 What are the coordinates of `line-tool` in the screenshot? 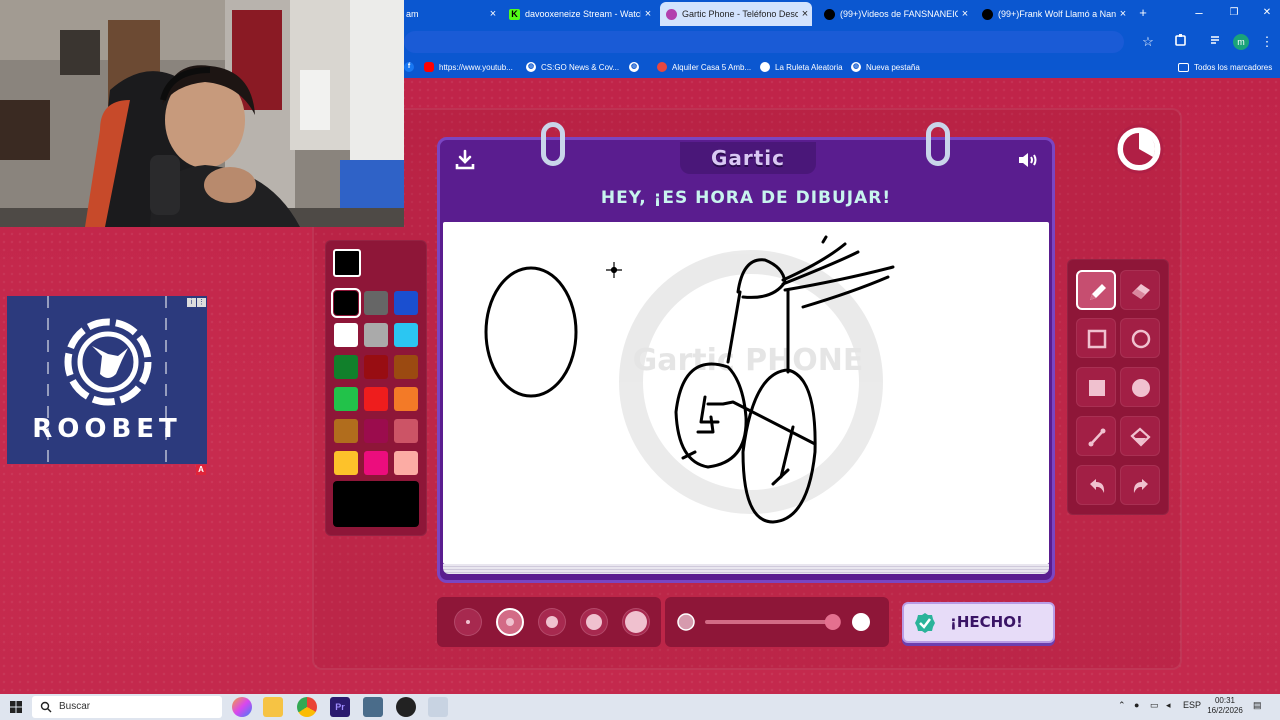 It's located at (1096, 436).